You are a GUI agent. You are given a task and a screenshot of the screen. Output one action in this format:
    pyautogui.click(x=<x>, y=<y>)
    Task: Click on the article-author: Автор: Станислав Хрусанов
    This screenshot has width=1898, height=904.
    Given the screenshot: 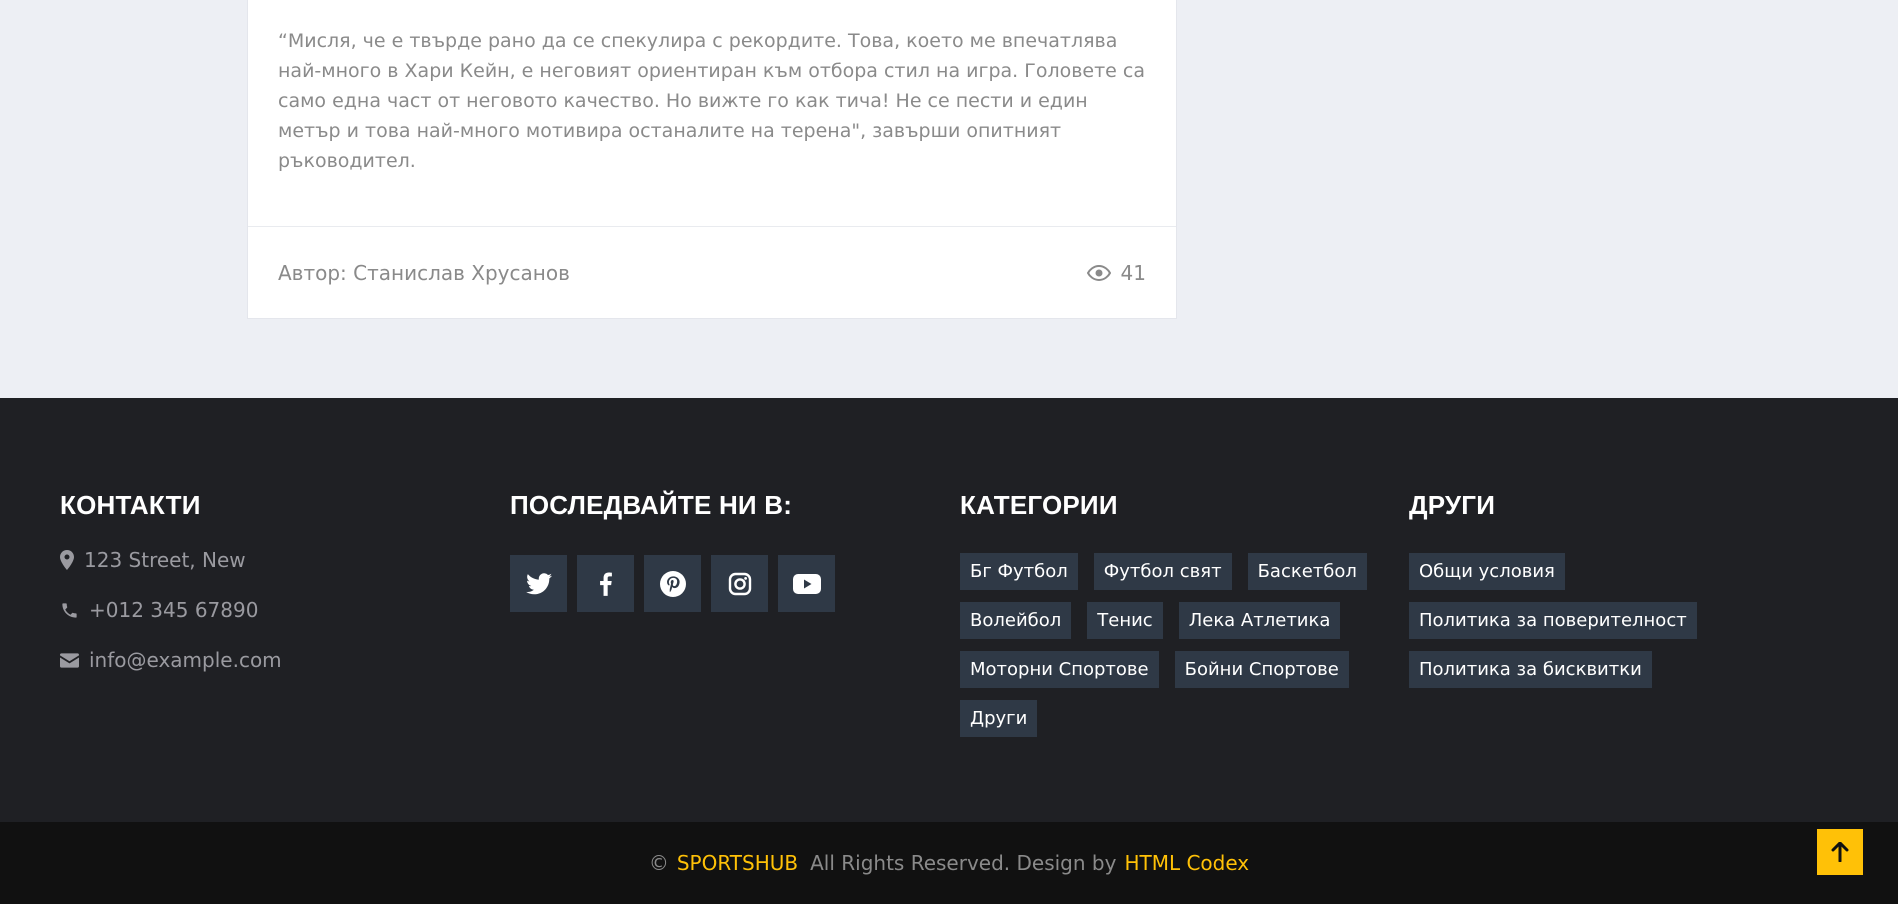 What is the action you would take?
    pyautogui.click(x=424, y=273)
    